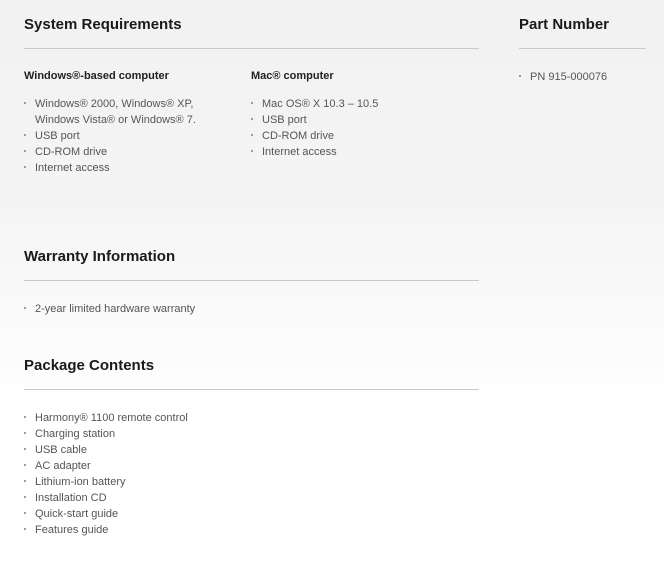 Image resolution: width=664 pixels, height=564 pixels. What do you see at coordinates (174, 514) in the screenshot?
I see `list-item: Quick-start guide` at bounding box center [174, 514].